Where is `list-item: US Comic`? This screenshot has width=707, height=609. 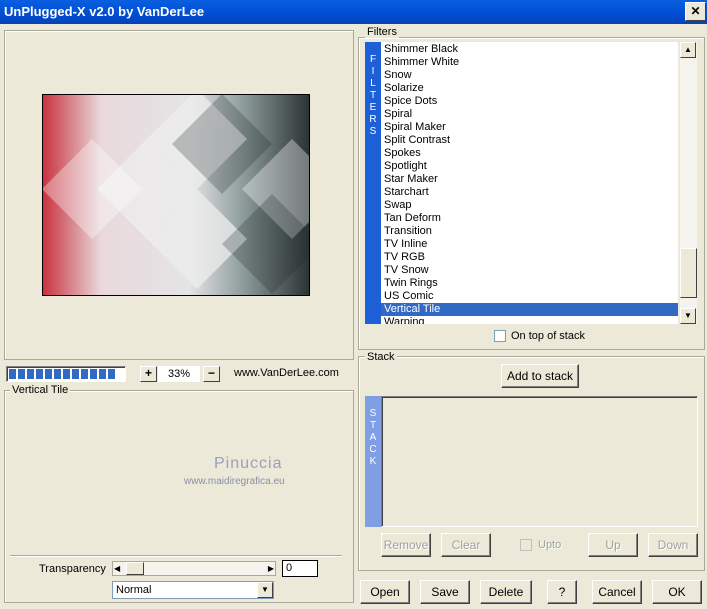
list-item: US Comic is located at coordinates (529, 296).